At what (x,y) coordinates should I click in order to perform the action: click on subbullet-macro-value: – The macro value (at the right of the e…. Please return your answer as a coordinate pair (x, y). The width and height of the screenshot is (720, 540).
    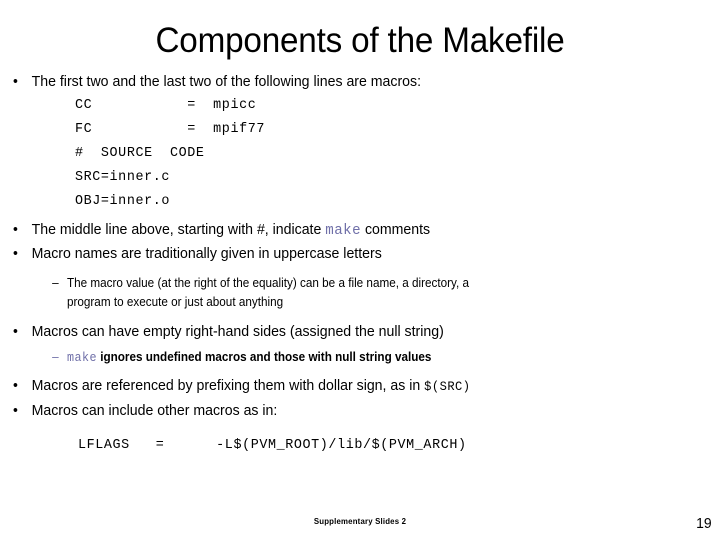
    Looking at the image, I should click on (359, 293).